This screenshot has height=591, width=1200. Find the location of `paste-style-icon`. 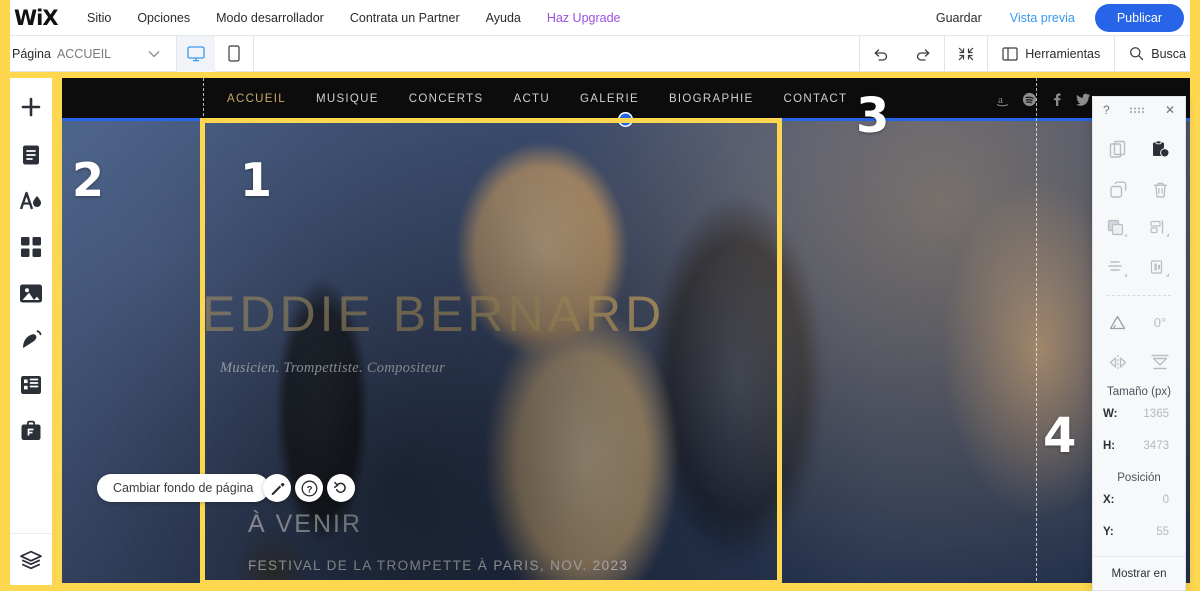

paste-style-icon is located at coordinates (1160, 149).